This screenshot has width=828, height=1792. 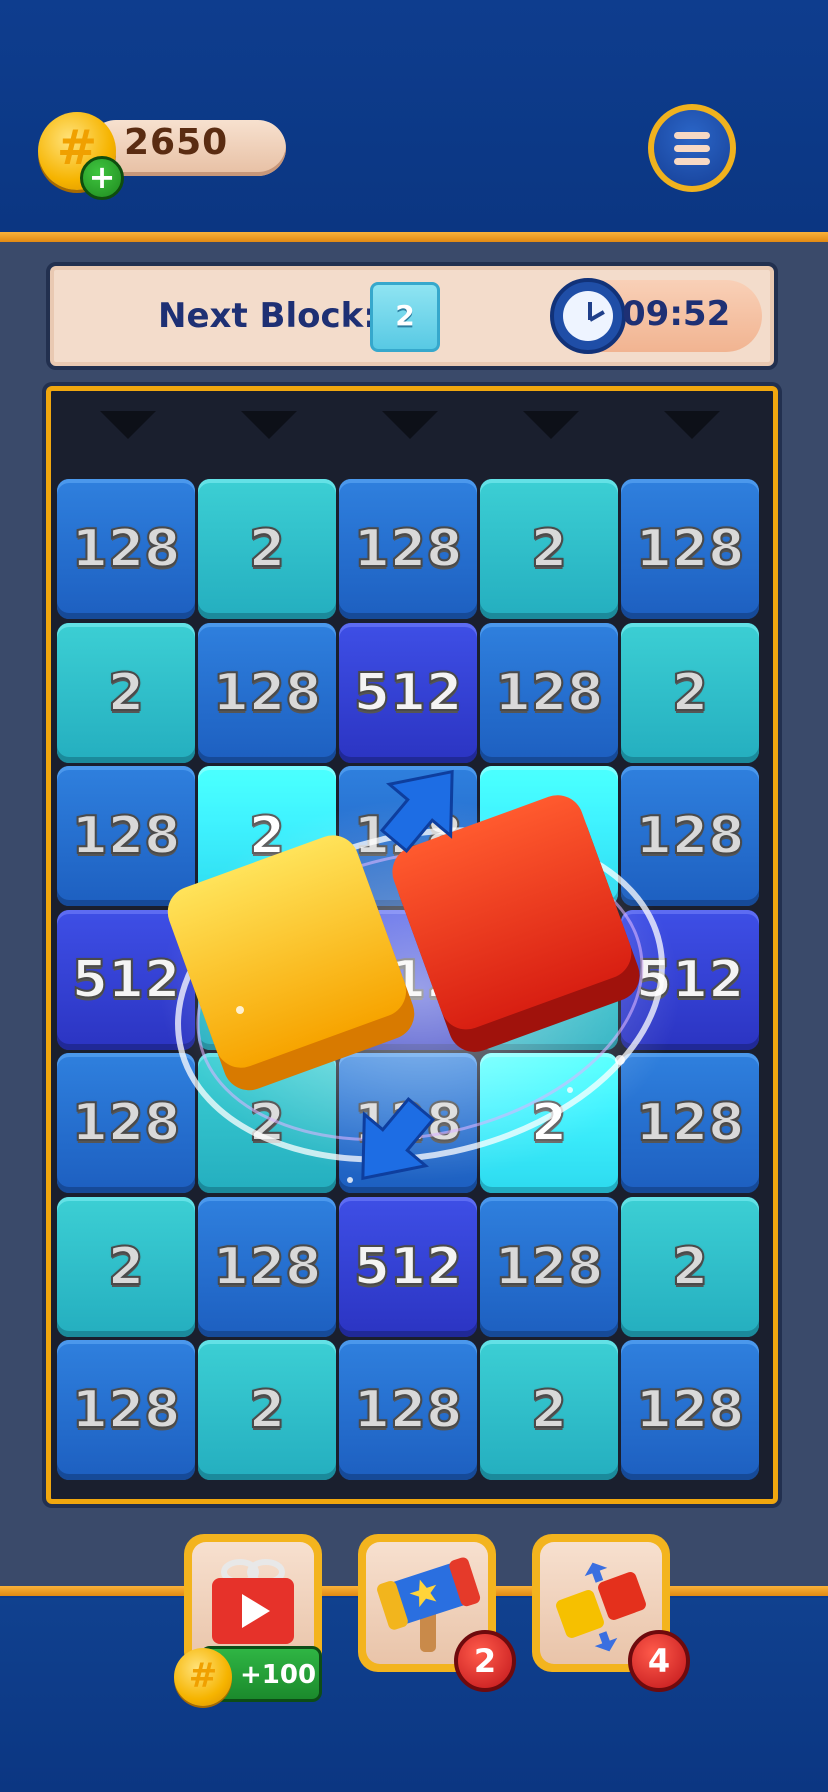 What do you see at coordinates (176, 142) in the screenshot?
I see `coin-balance: 2650` at bounding box center [176, 142].